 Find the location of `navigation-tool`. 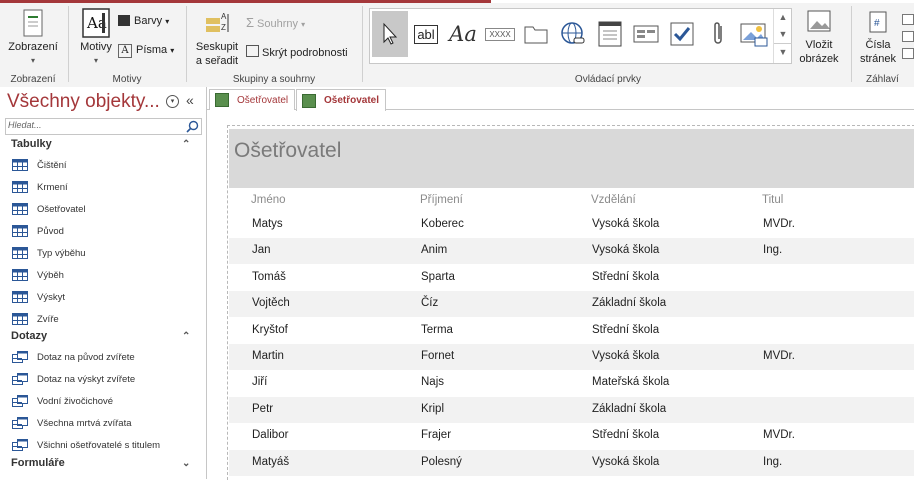

navigation-tool is located at coordinates (646, 34).